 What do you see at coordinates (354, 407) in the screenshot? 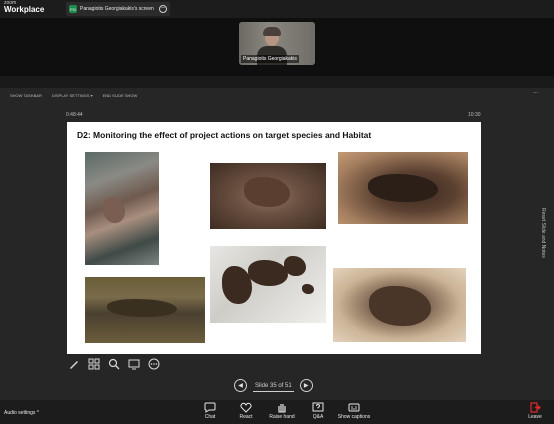
I see `captions-icon` at bounding box center [354, 407].